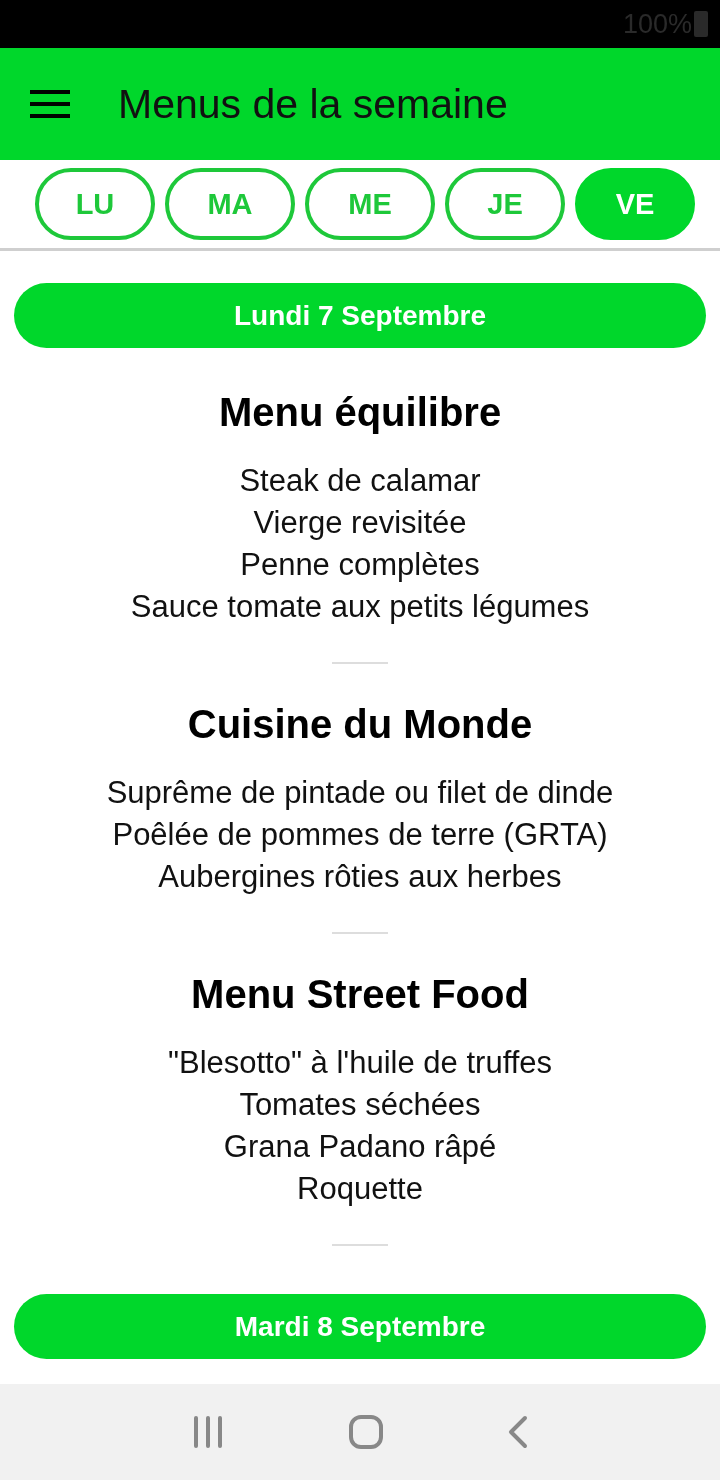 The image size is (720, 1480). What do you see at coordinates (360, 1105) in the screenshot?
I see `dish-text: Tomates séchées` at bounding box center [360, 1105].